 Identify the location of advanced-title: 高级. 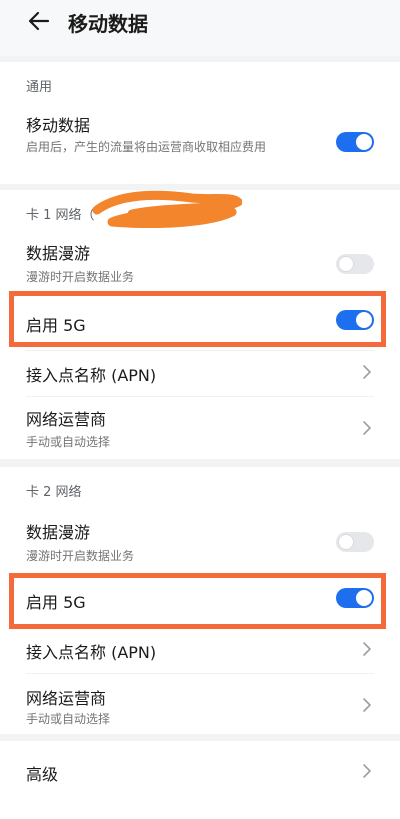
(42, 774).